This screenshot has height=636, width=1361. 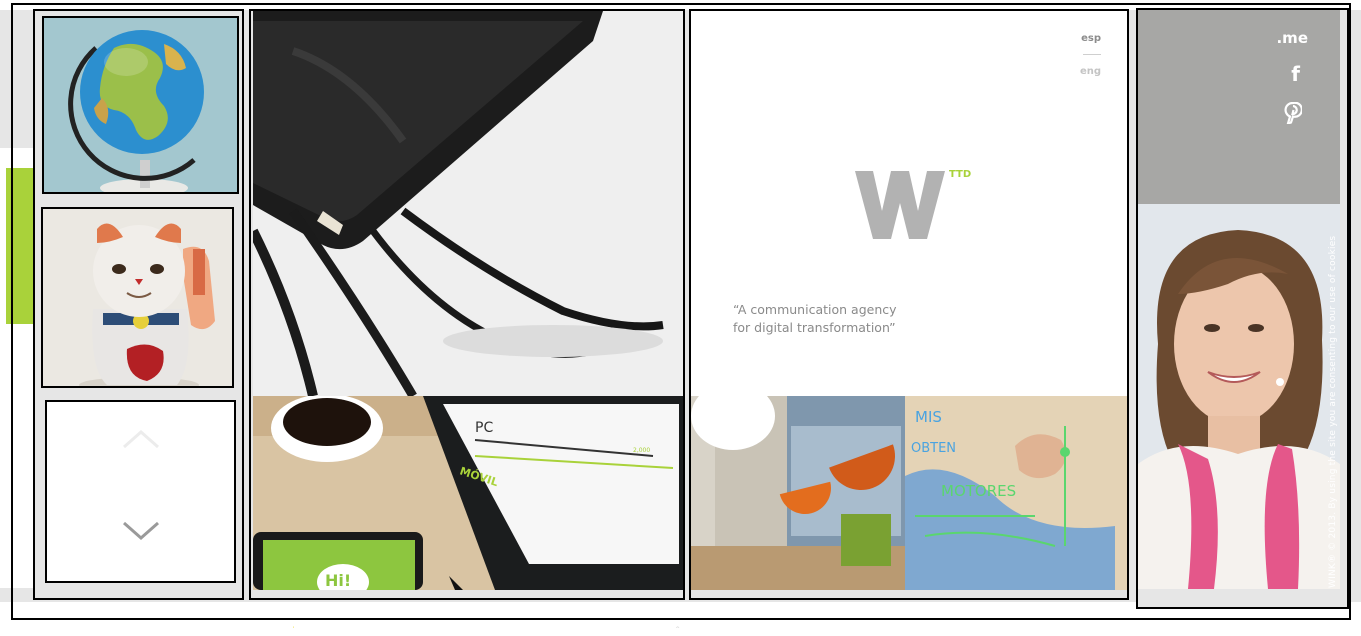 I want to click on left-column, so click(x=138, y=304).